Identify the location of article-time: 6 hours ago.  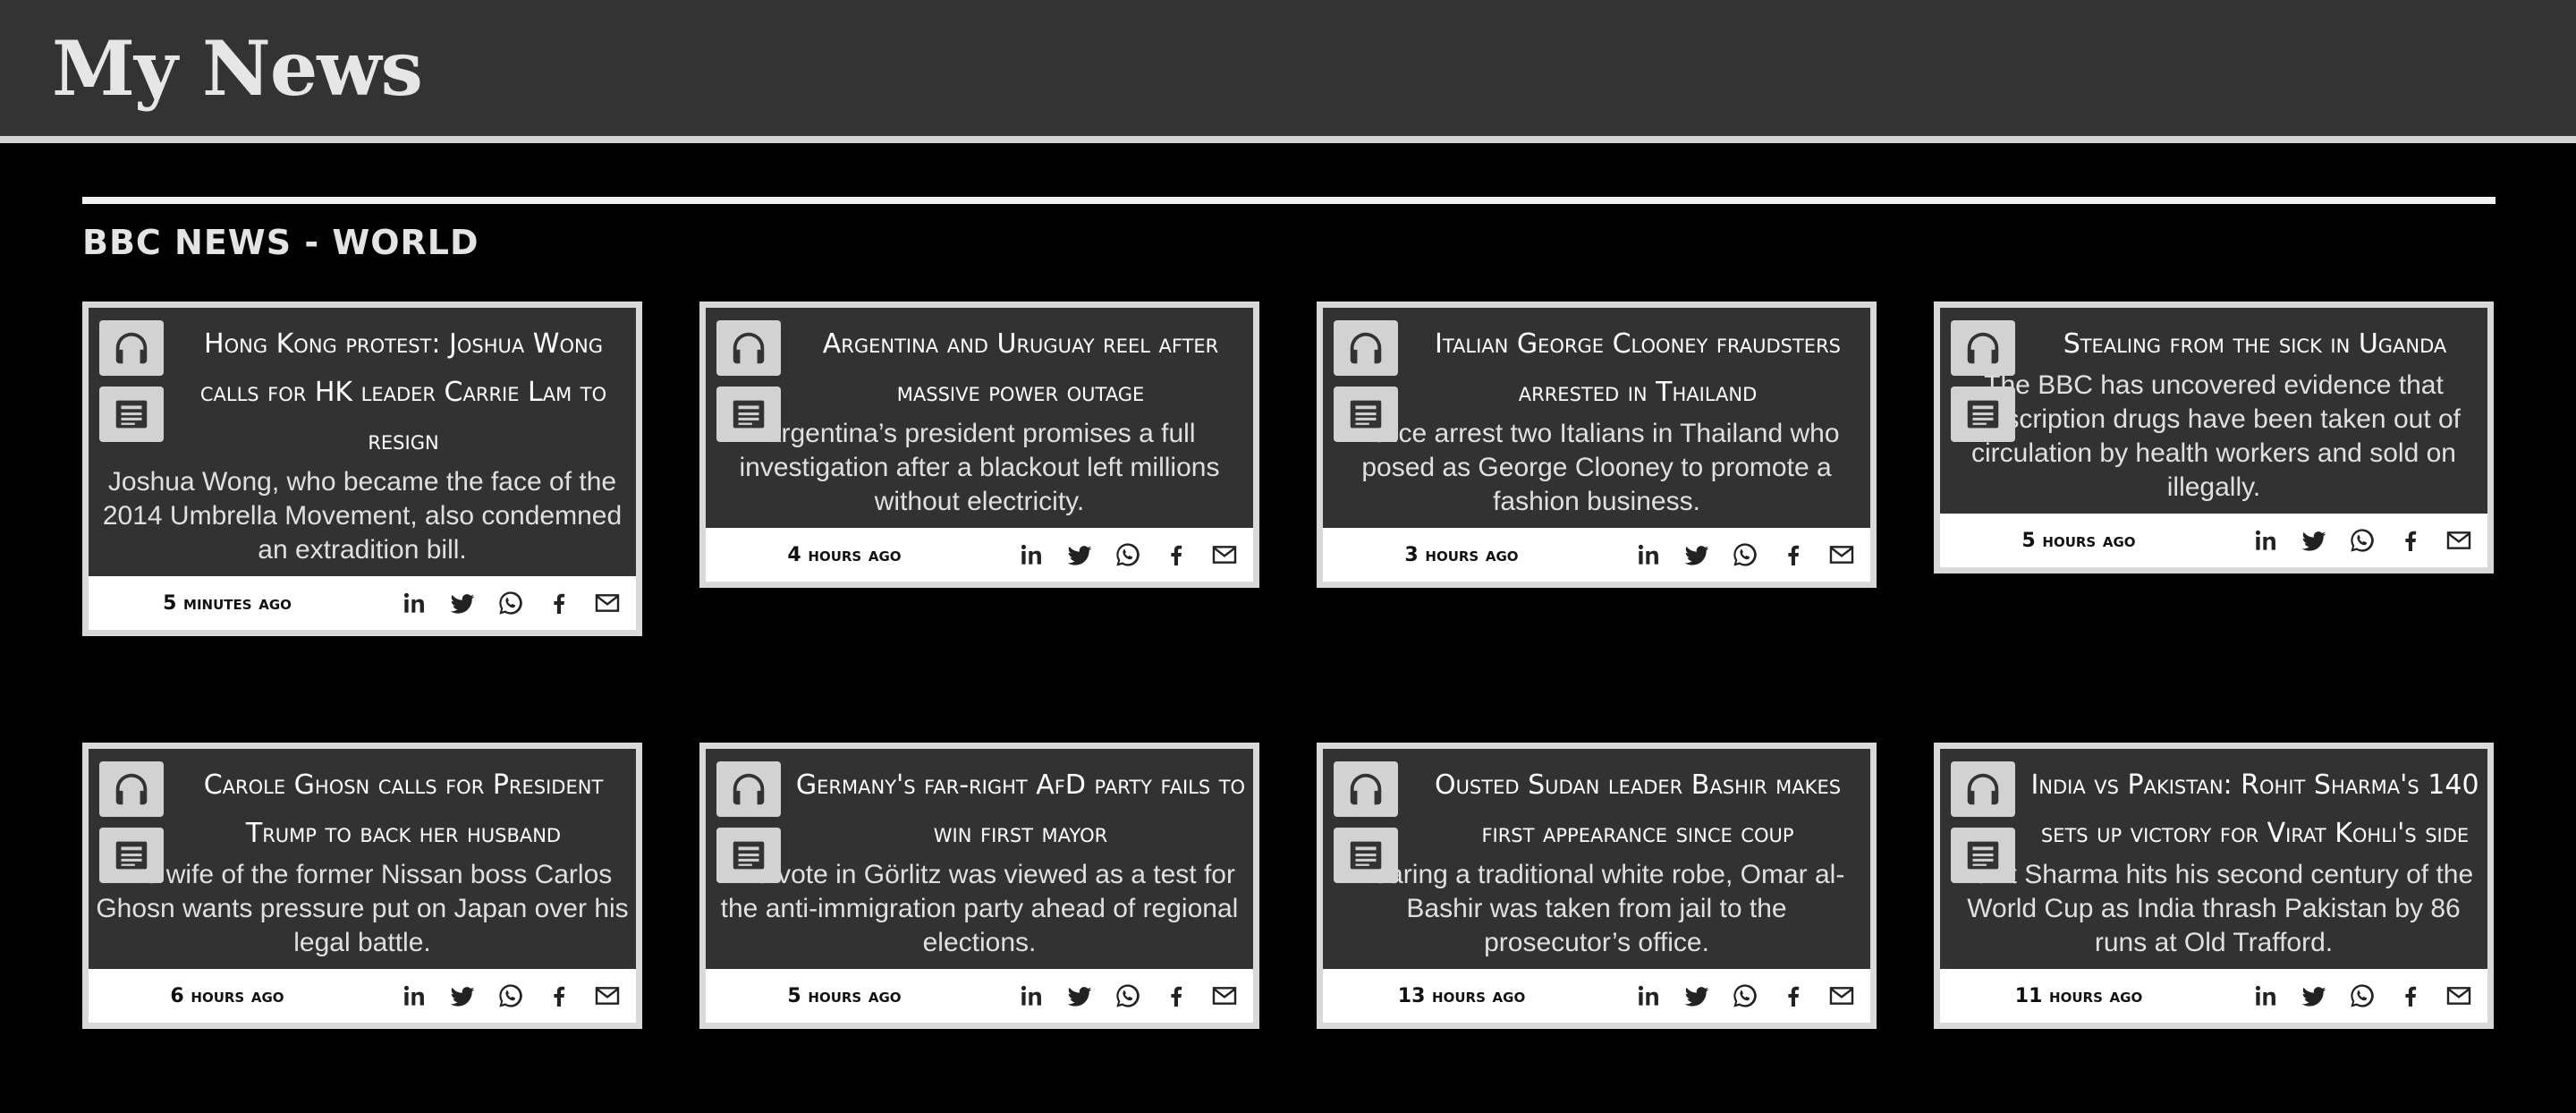
(227, 995).